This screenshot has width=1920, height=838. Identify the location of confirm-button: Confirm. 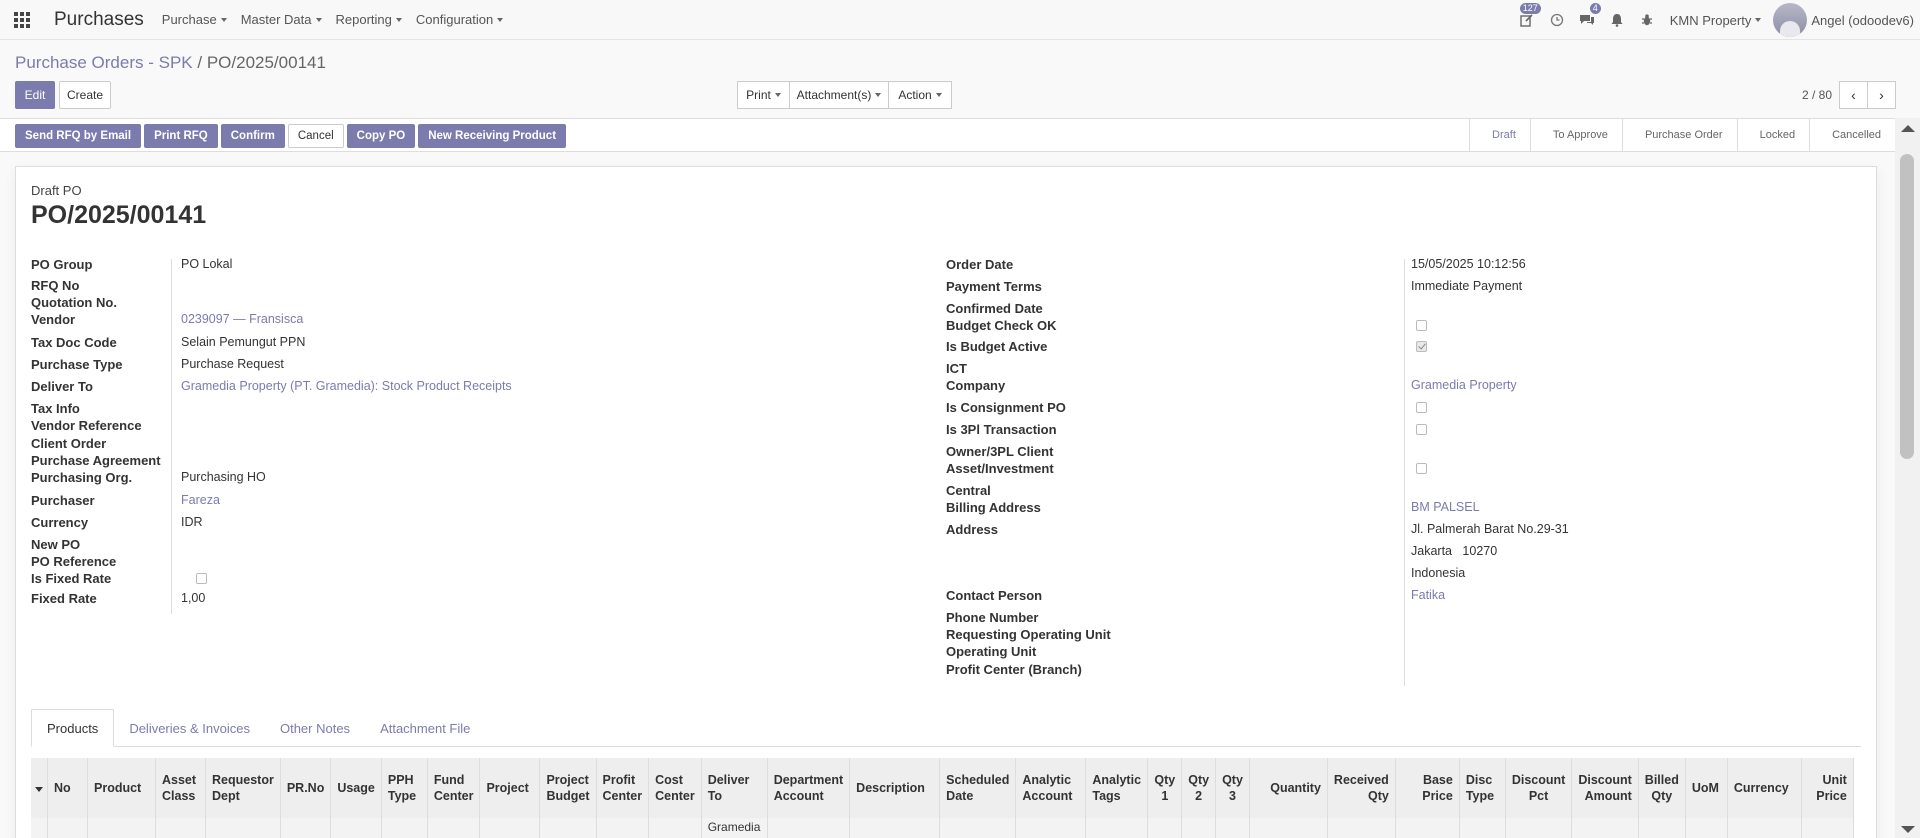
(252, 136).